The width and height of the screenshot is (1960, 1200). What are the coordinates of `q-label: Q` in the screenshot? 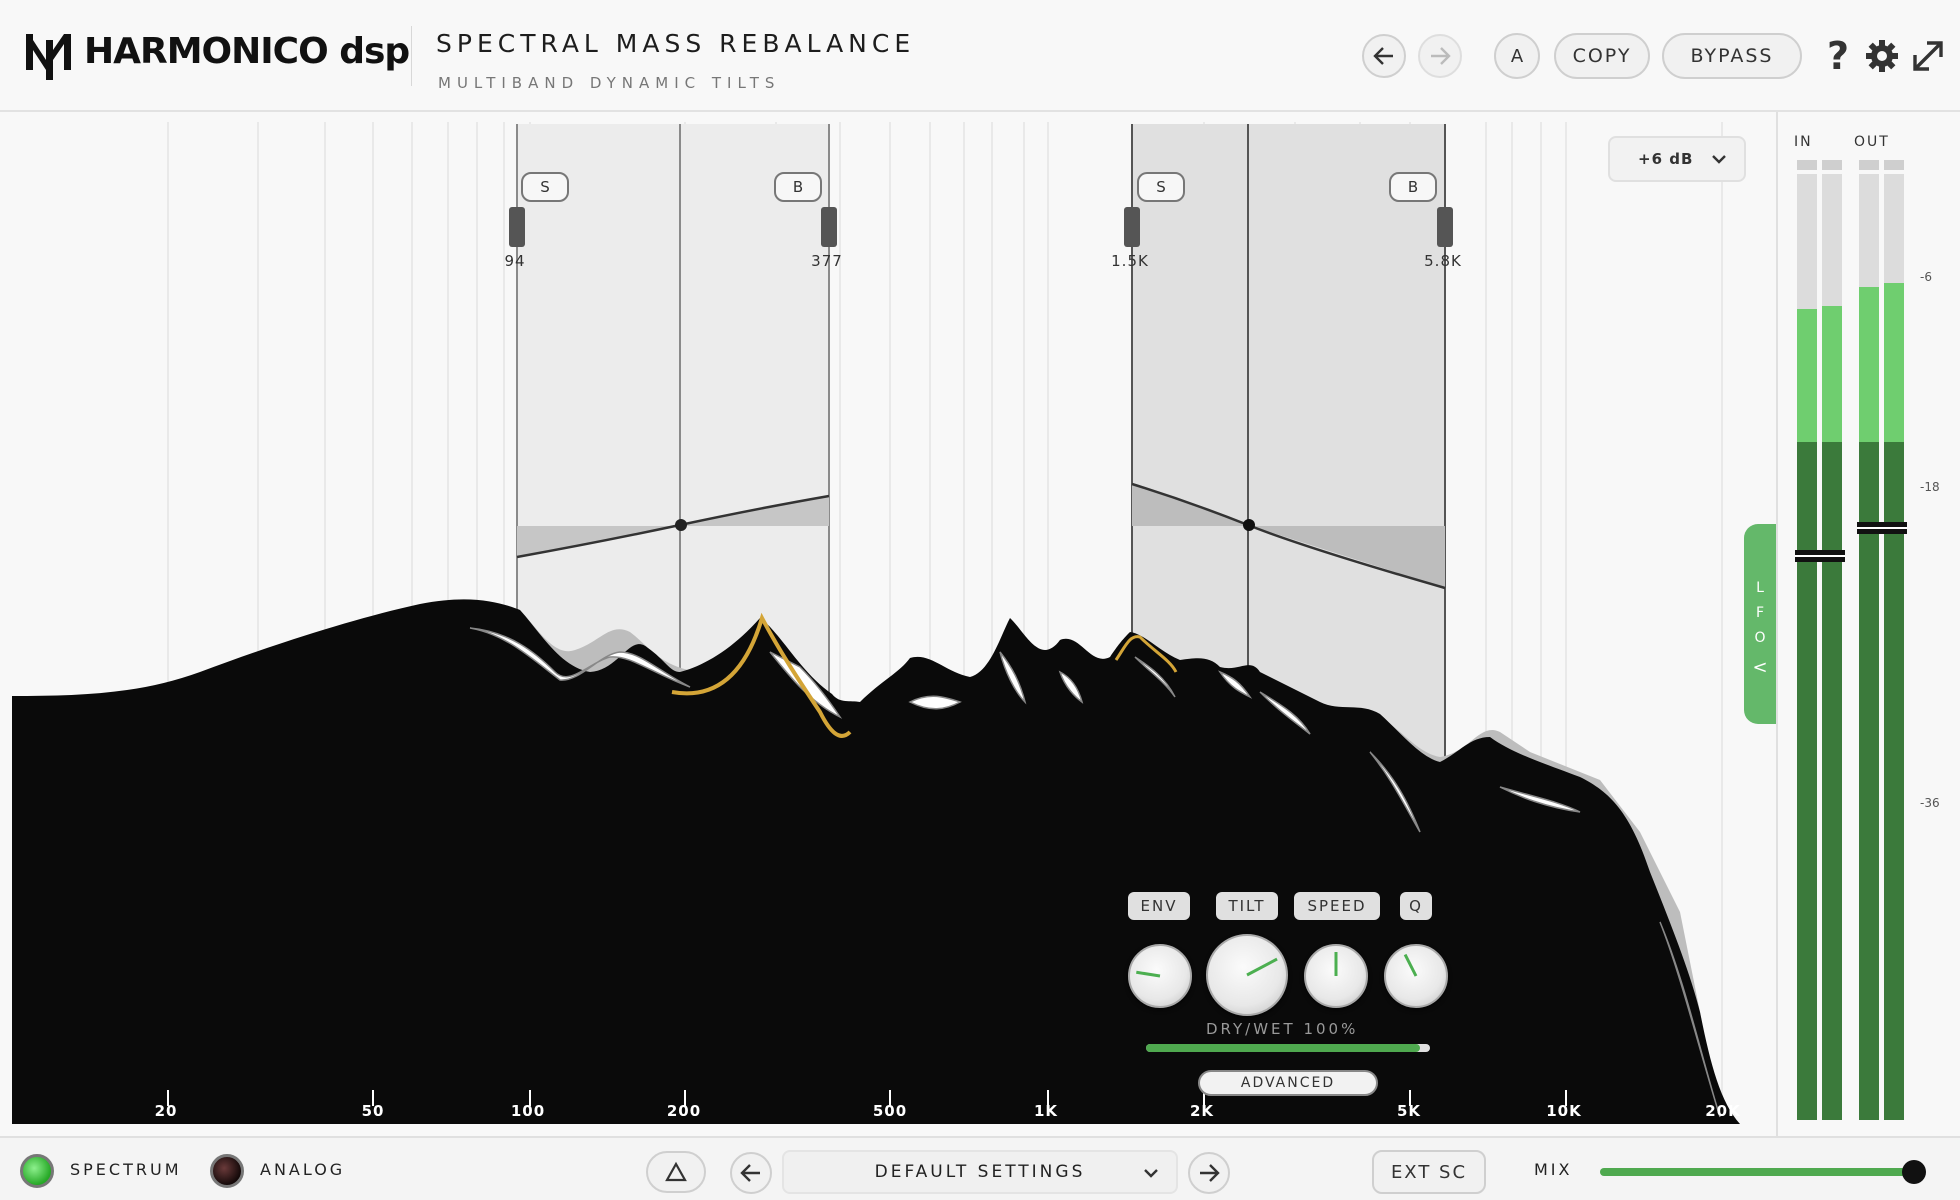 It's located at (1416, 906).